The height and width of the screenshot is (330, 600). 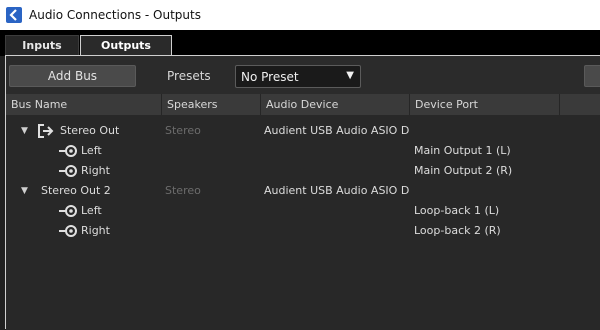 I want to click on device-port-value: Loop-back 1 (L), so click(x=456, y=211).